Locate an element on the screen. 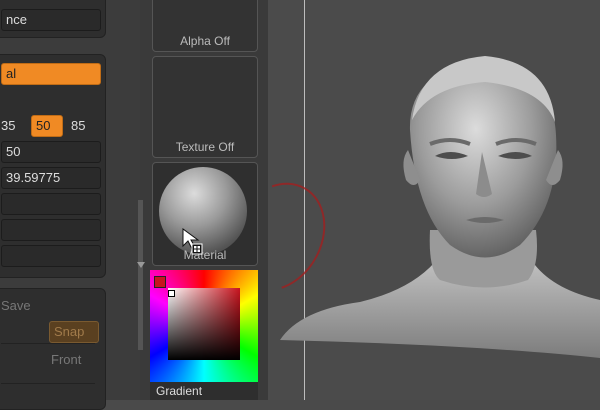  material-options-box: al 35 50 85 50 39.59775 is located at coordinates (53, 166).